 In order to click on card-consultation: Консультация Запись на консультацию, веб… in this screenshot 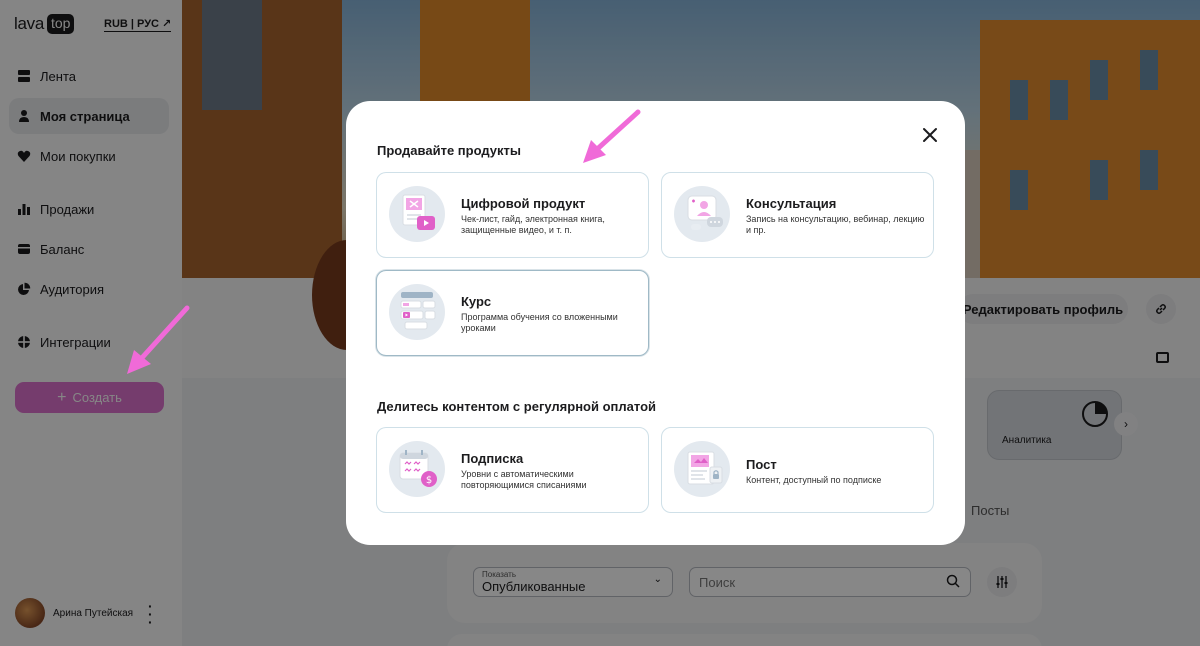, I will do `click(797, 215)`.